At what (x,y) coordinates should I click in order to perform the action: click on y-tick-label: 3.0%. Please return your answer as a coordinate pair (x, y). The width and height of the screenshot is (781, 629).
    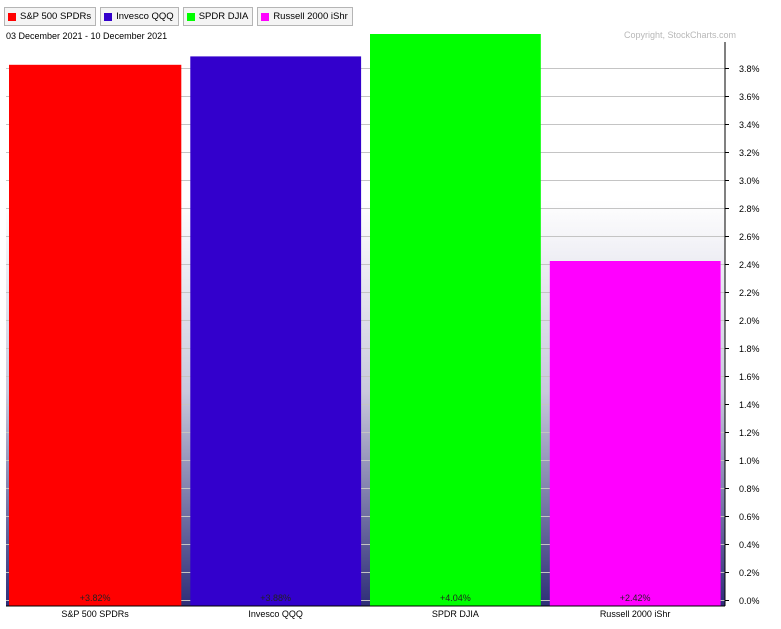
    Looking at the image, I should click on (749, 181).